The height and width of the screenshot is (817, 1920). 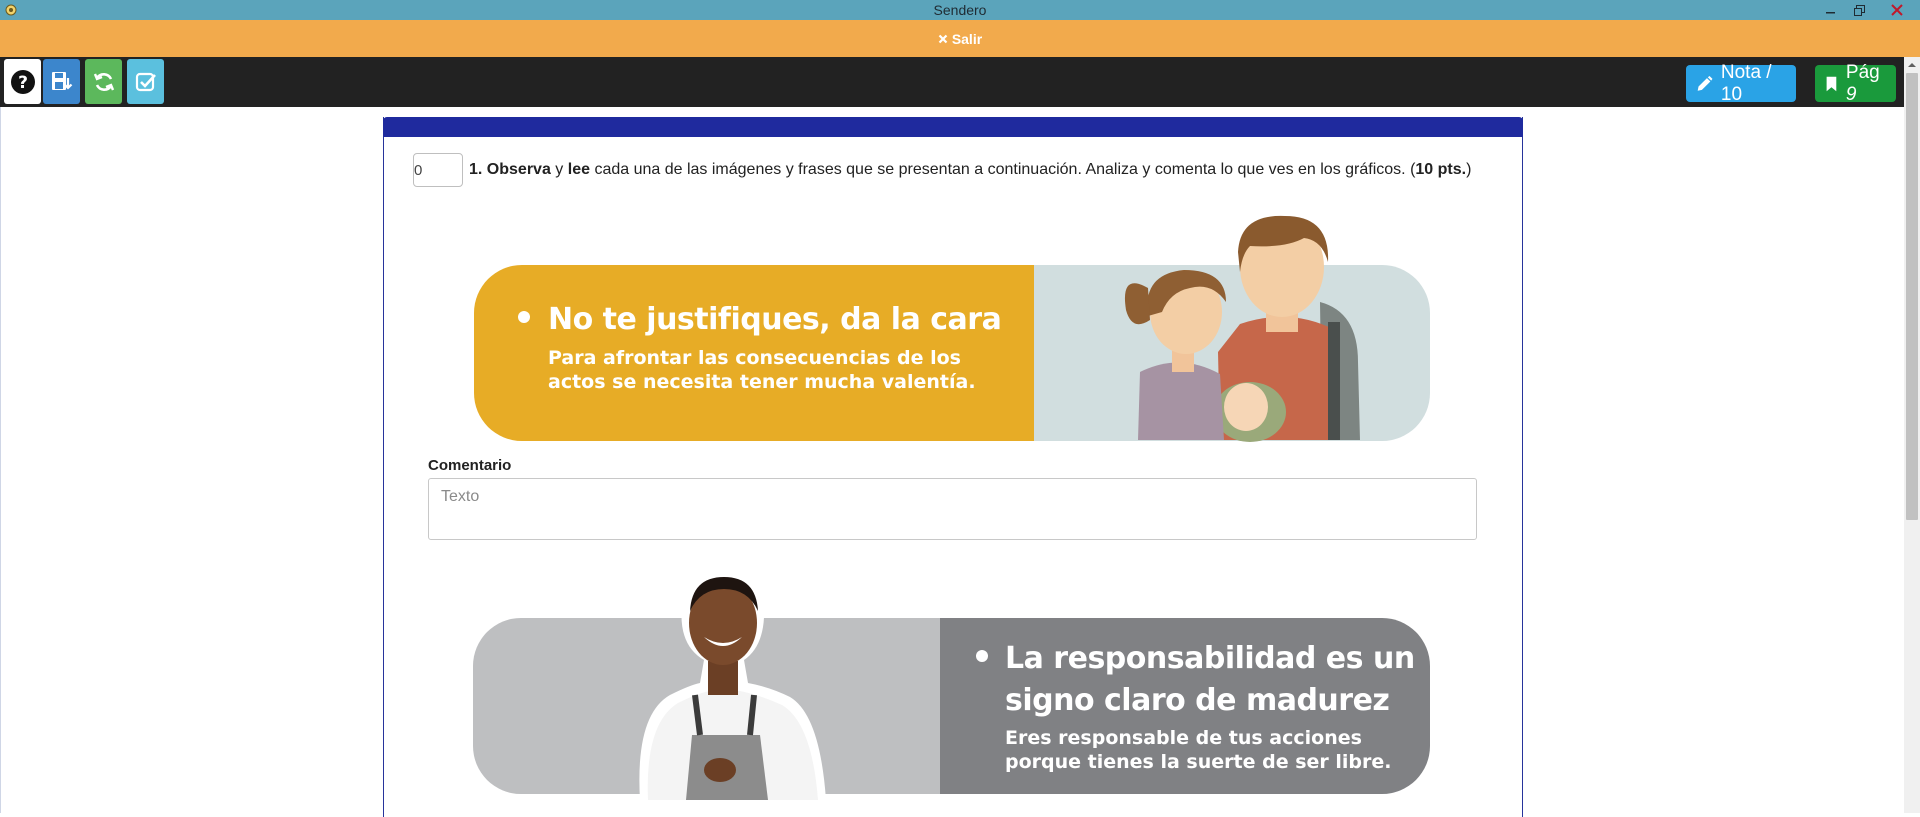 I want to click on minimize-button, so click(x=1831, y=10).